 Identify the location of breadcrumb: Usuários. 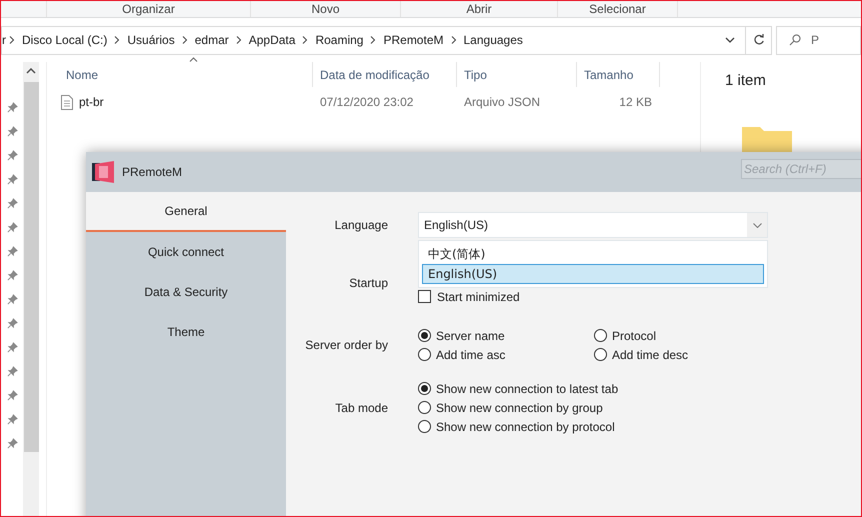
(151, 40).